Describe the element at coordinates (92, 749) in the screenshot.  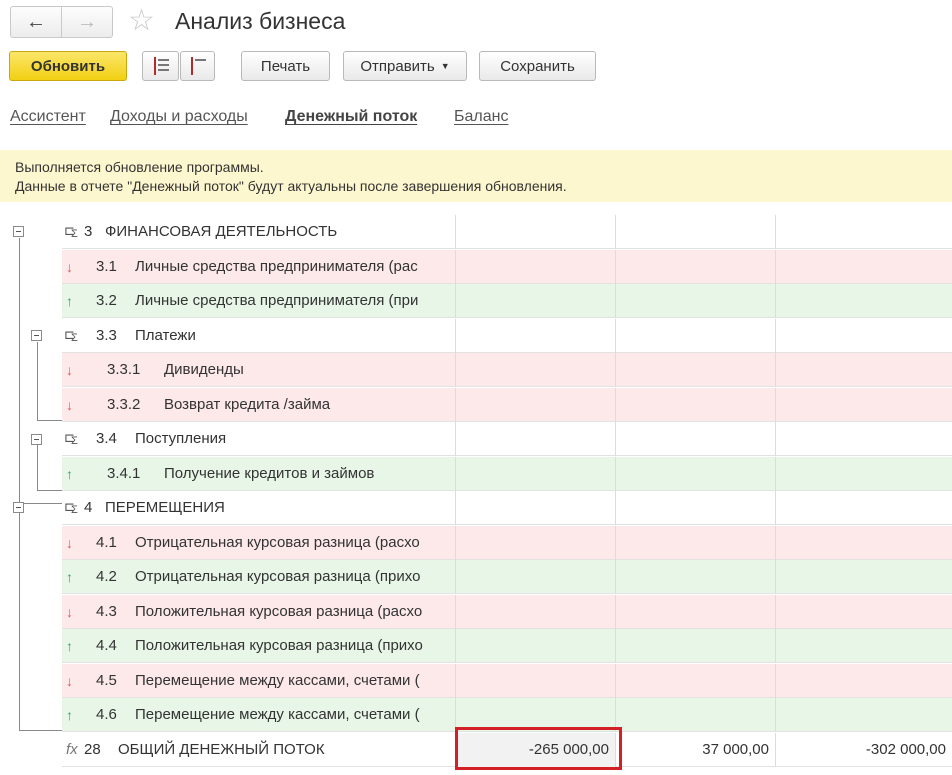
I see `total-code: 28` at that location.